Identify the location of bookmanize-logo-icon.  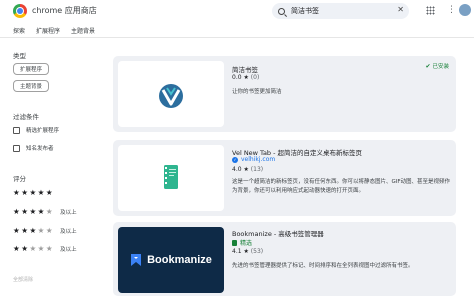
(136, 260).